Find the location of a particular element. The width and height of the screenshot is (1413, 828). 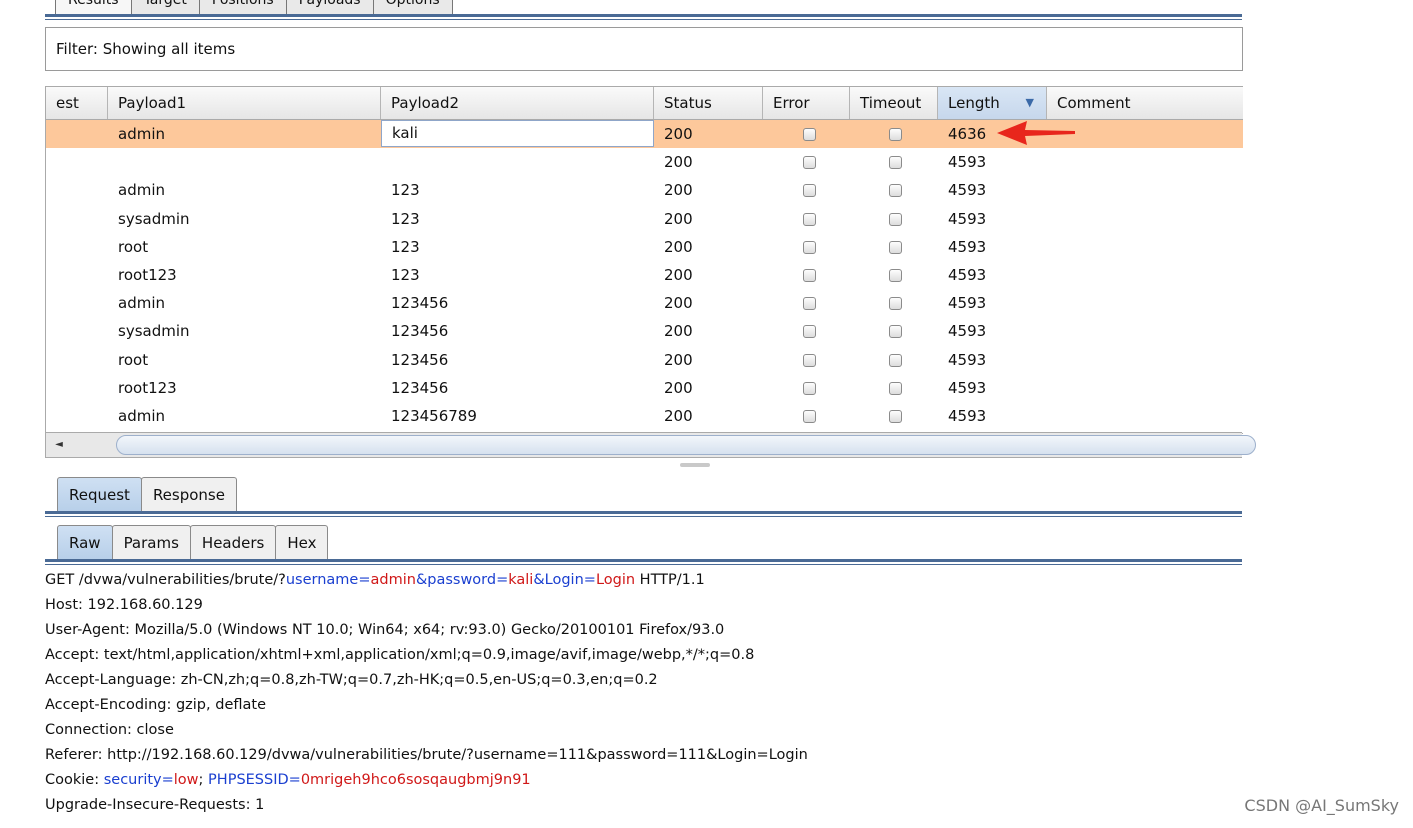

tab-request: Request is located at coordinates (99, 494).